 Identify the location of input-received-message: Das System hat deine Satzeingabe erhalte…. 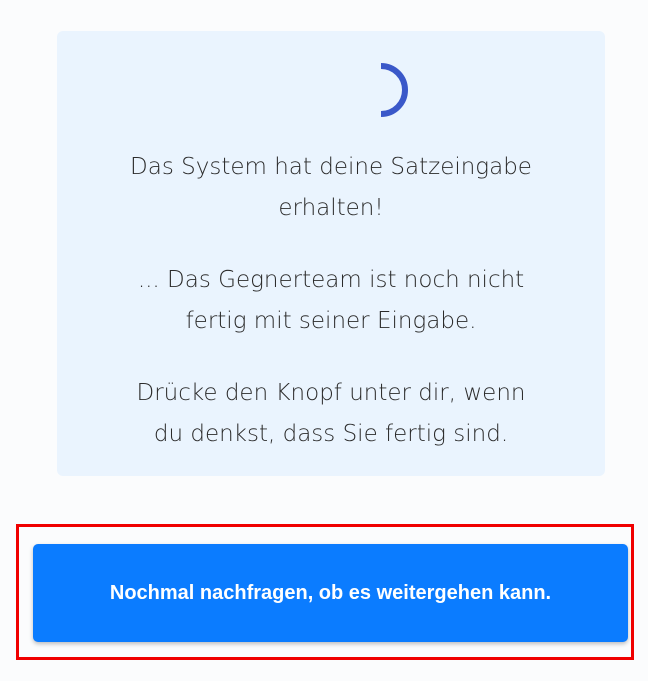
(331, 187).